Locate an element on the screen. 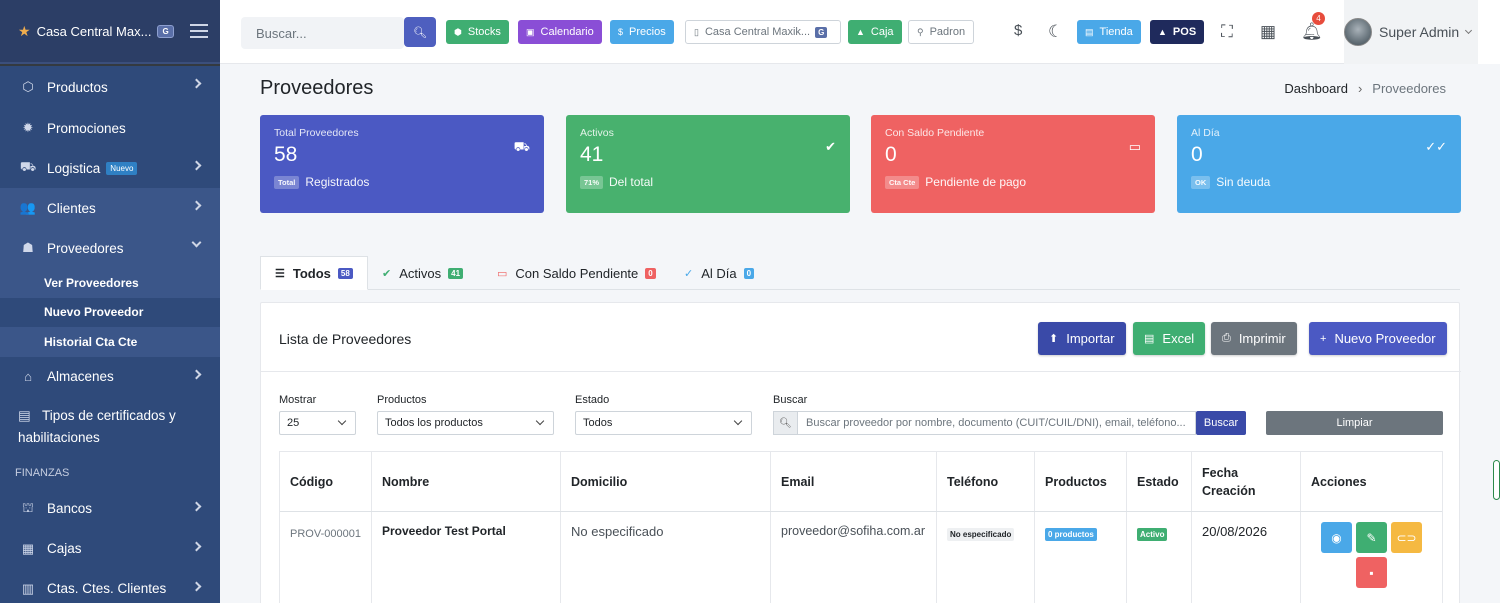 The height and width of the screenshot is (603, 1500). scroll-handle is located at coordinates (1496, 480).